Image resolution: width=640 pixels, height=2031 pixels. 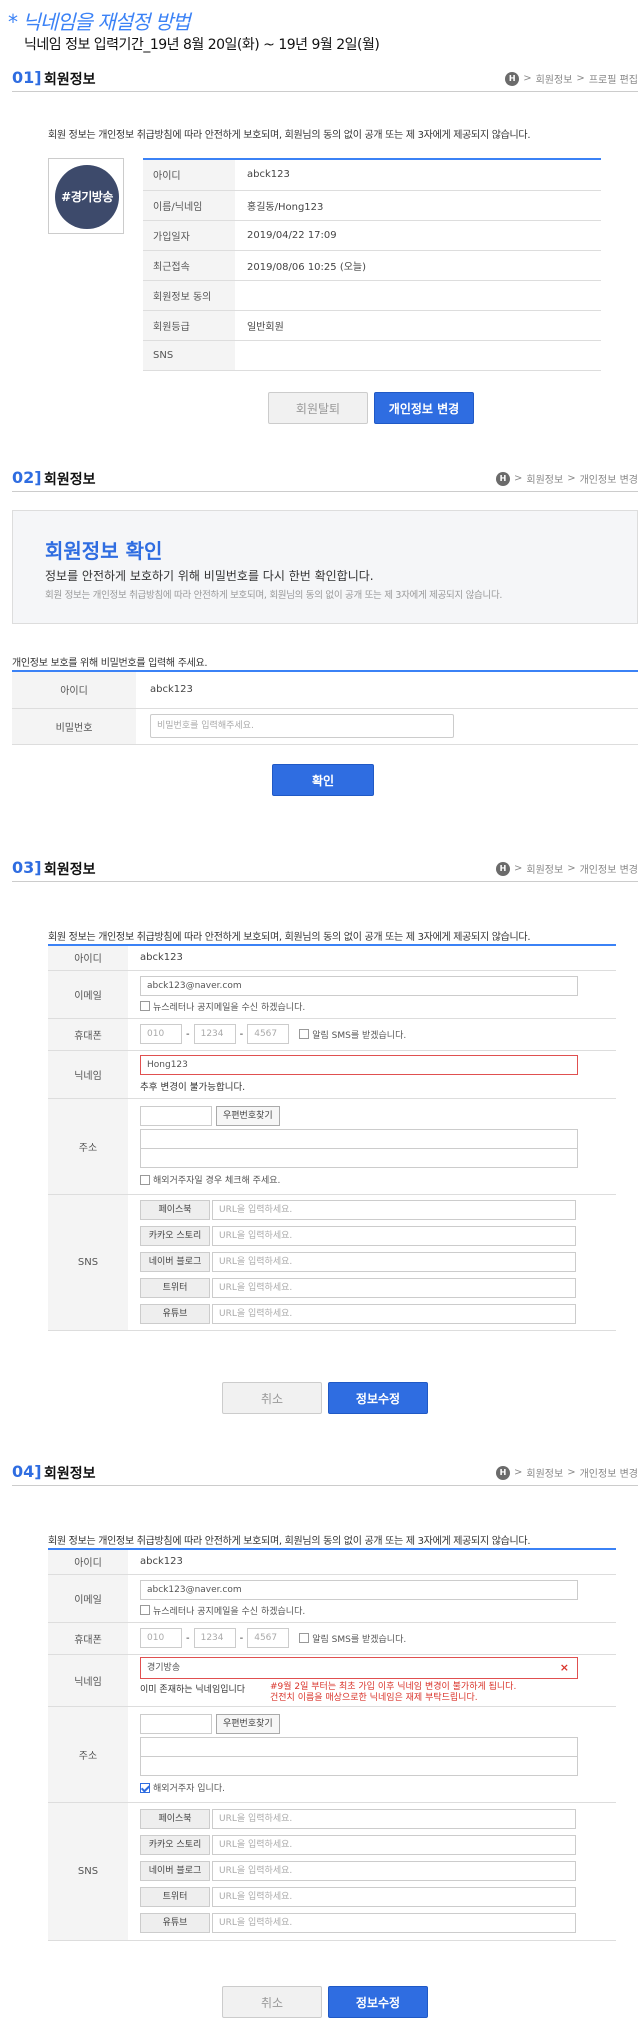 What do you see at coordinates (374, 1697) in the screenshot?
I see `nickname-warning-2: 건전치 이름을 매상으로한 닉네임은 재제 부탁드립니다.` at bounding box center [374, 1697].